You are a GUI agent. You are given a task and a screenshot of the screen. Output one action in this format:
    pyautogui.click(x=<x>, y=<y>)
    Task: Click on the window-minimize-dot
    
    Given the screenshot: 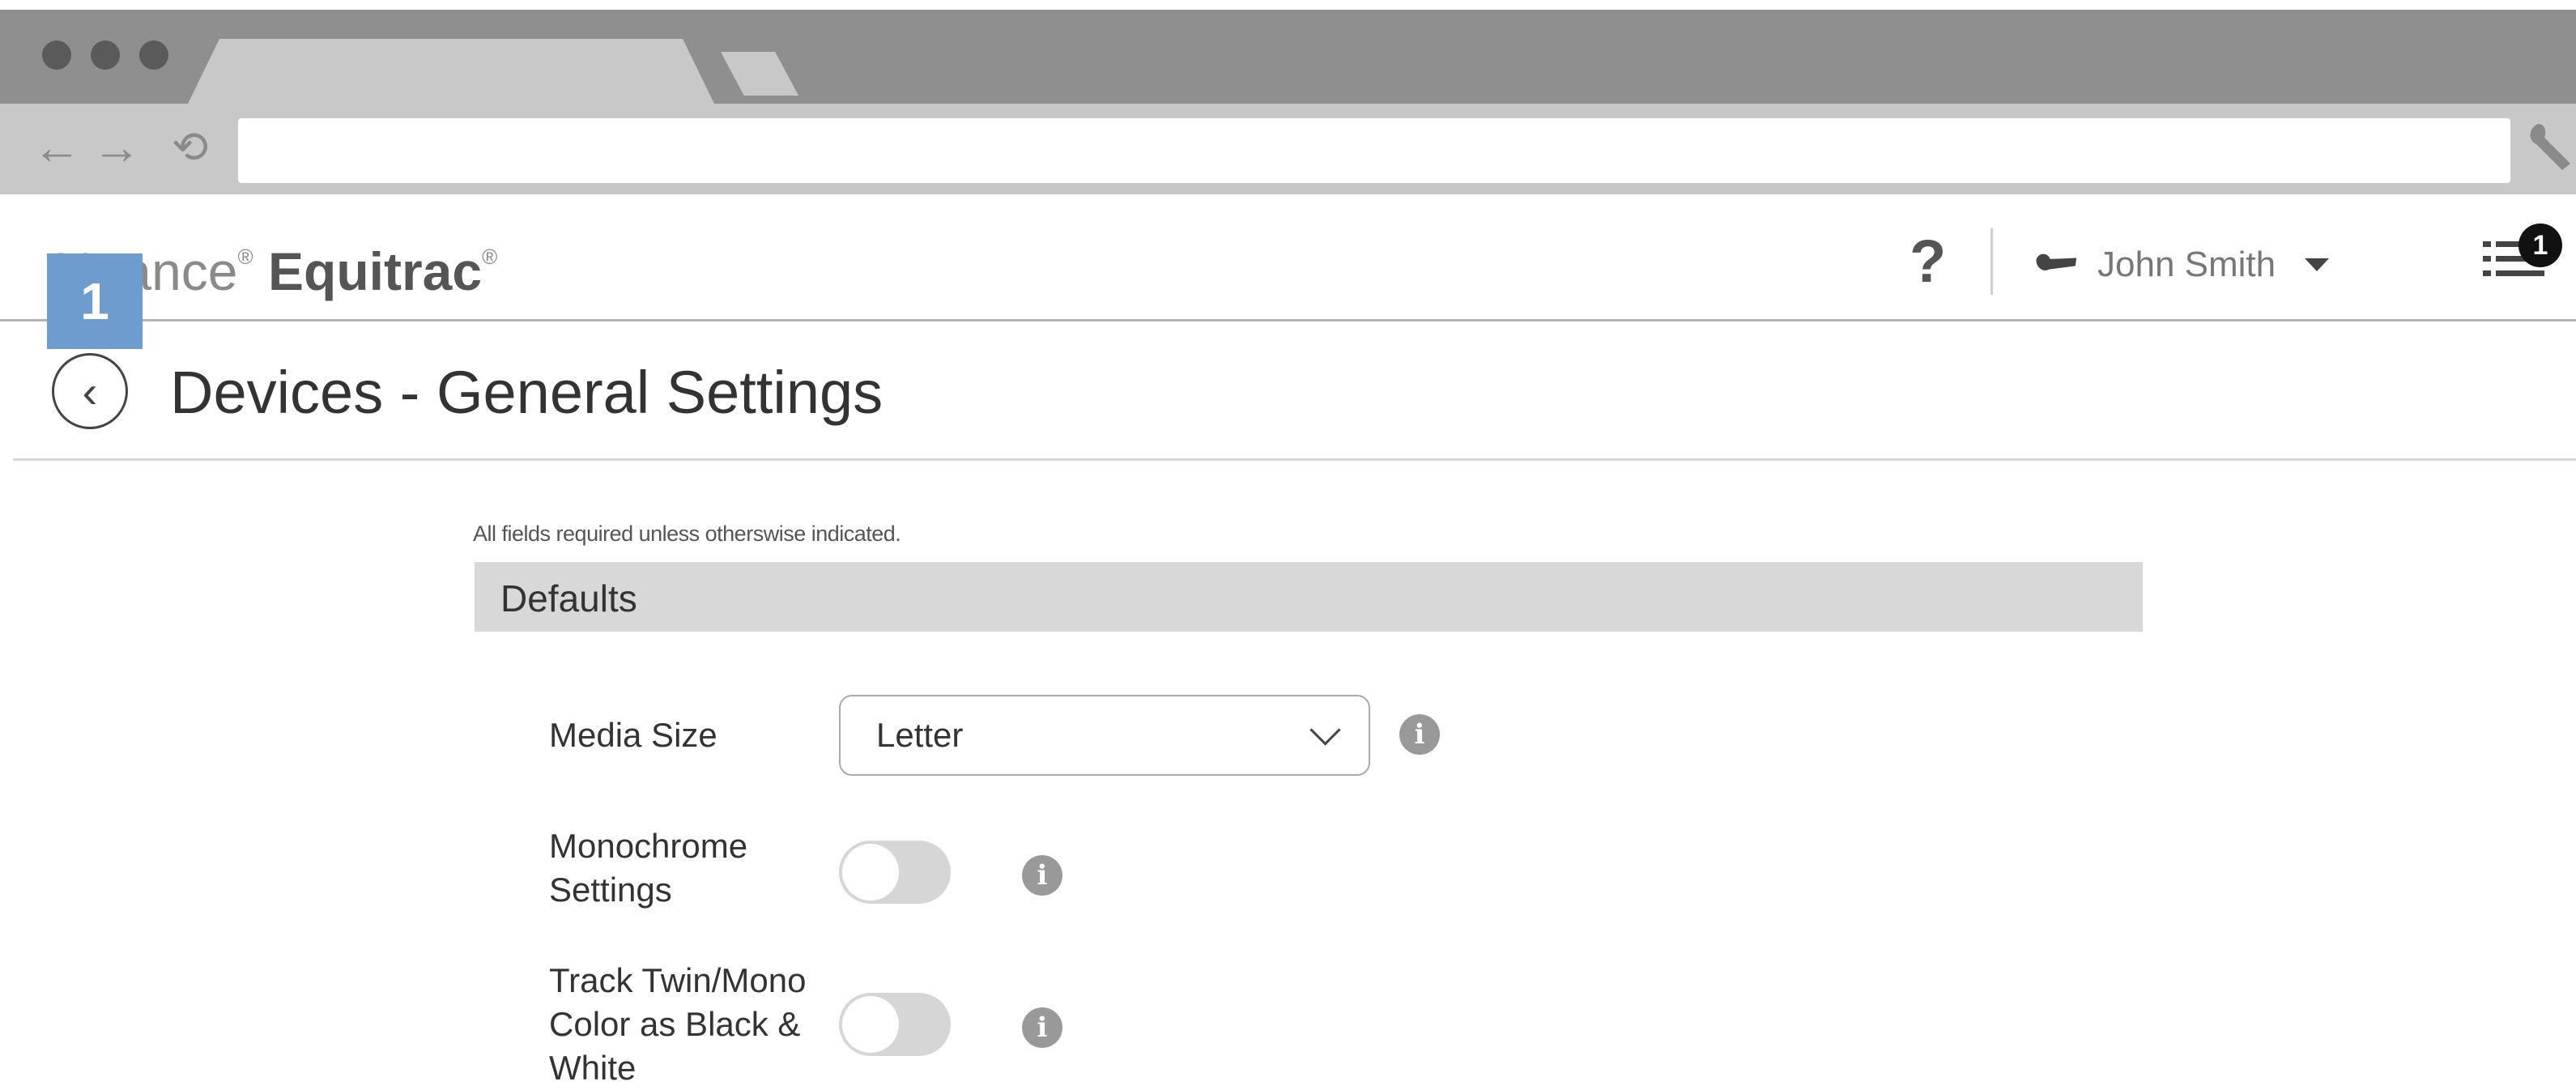 What is the action you would take?
    pyautogui.click(x=105, y=55)
    